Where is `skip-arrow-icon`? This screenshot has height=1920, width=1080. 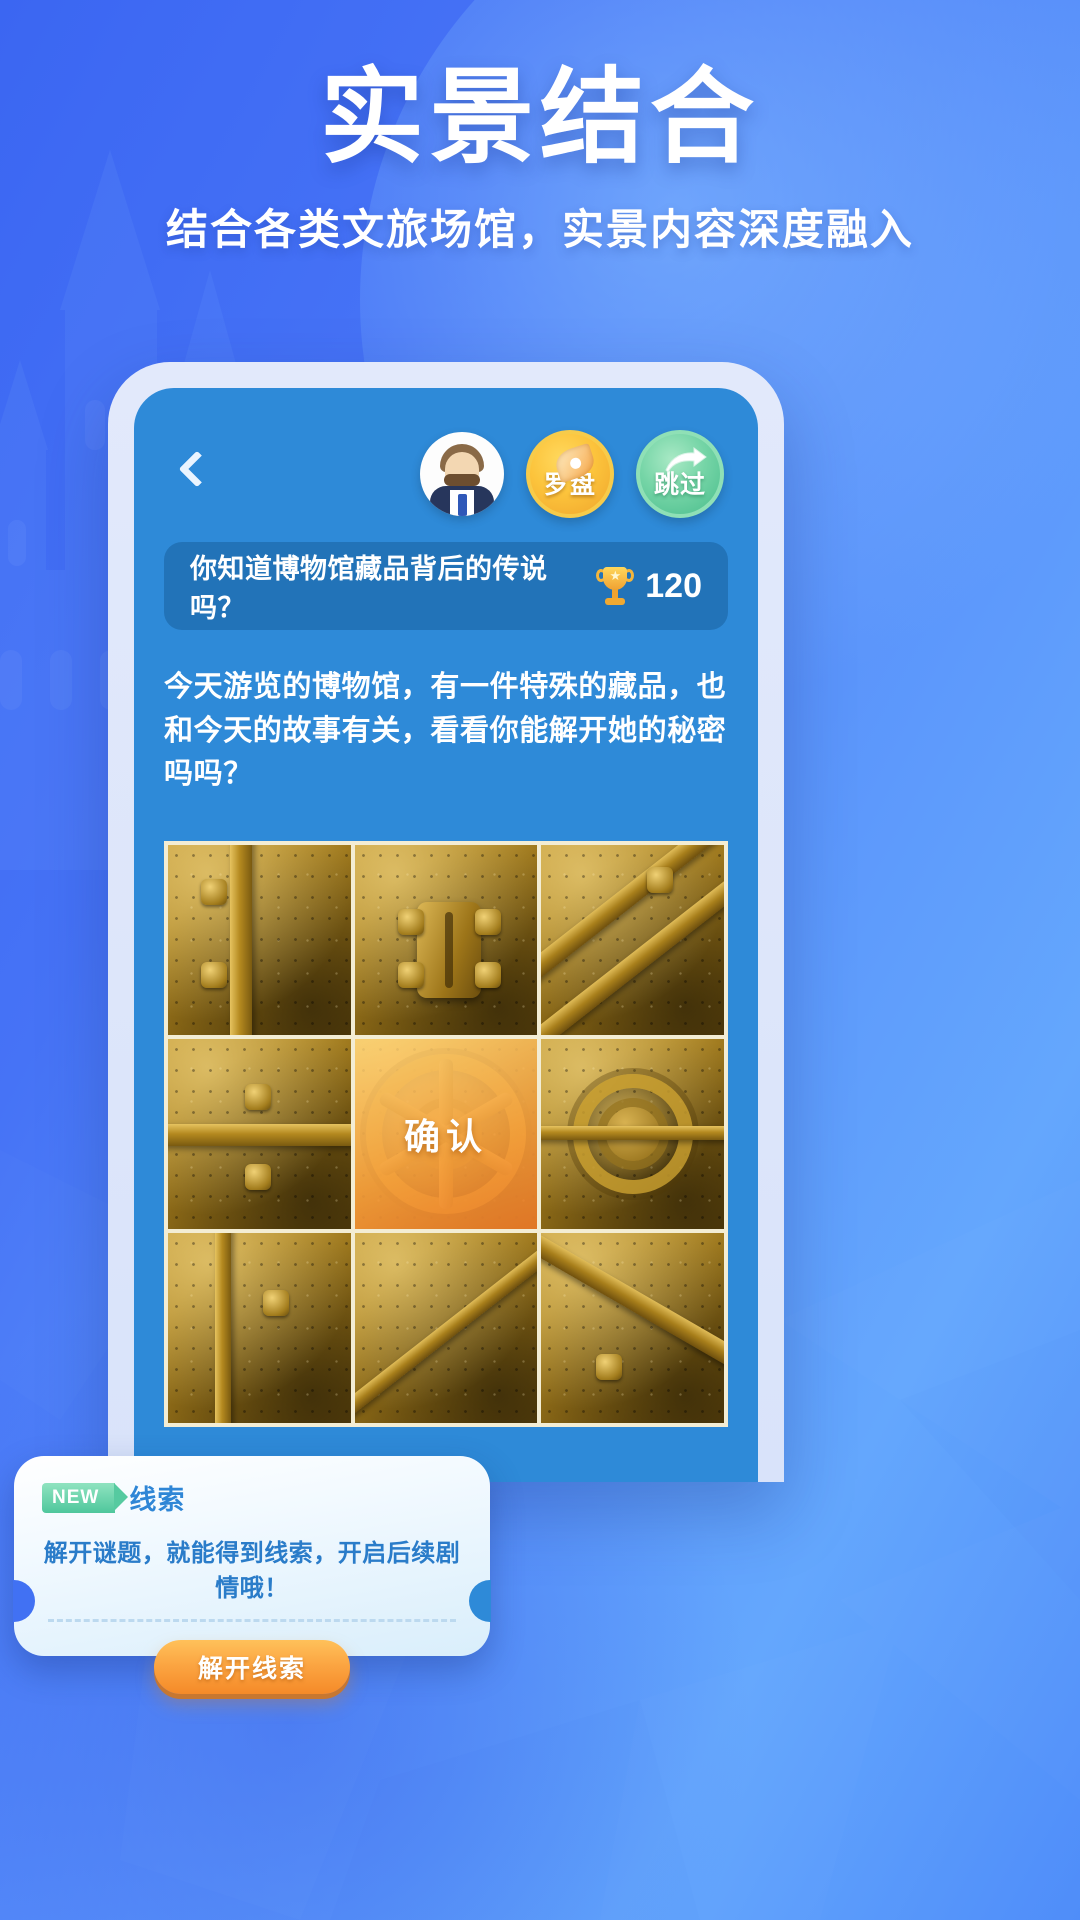
skip-arrow-icon is located at coordinates (686, 460).